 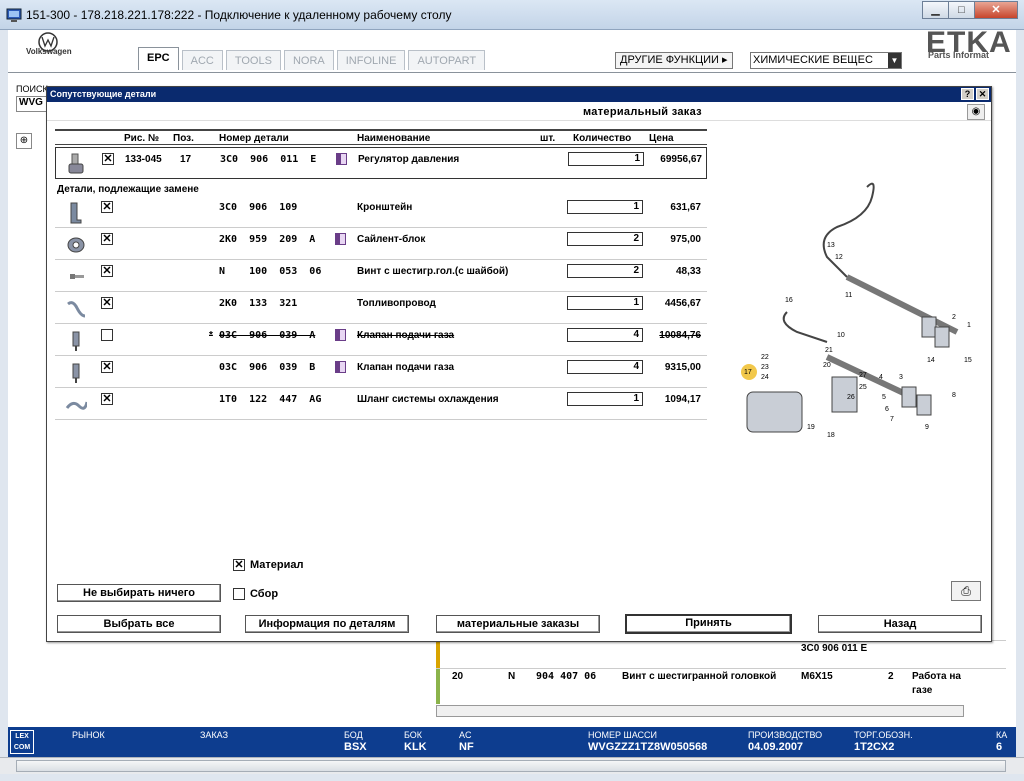 I want to click on rdp-horizontal-scrollbar, so click(x=512, y=765).